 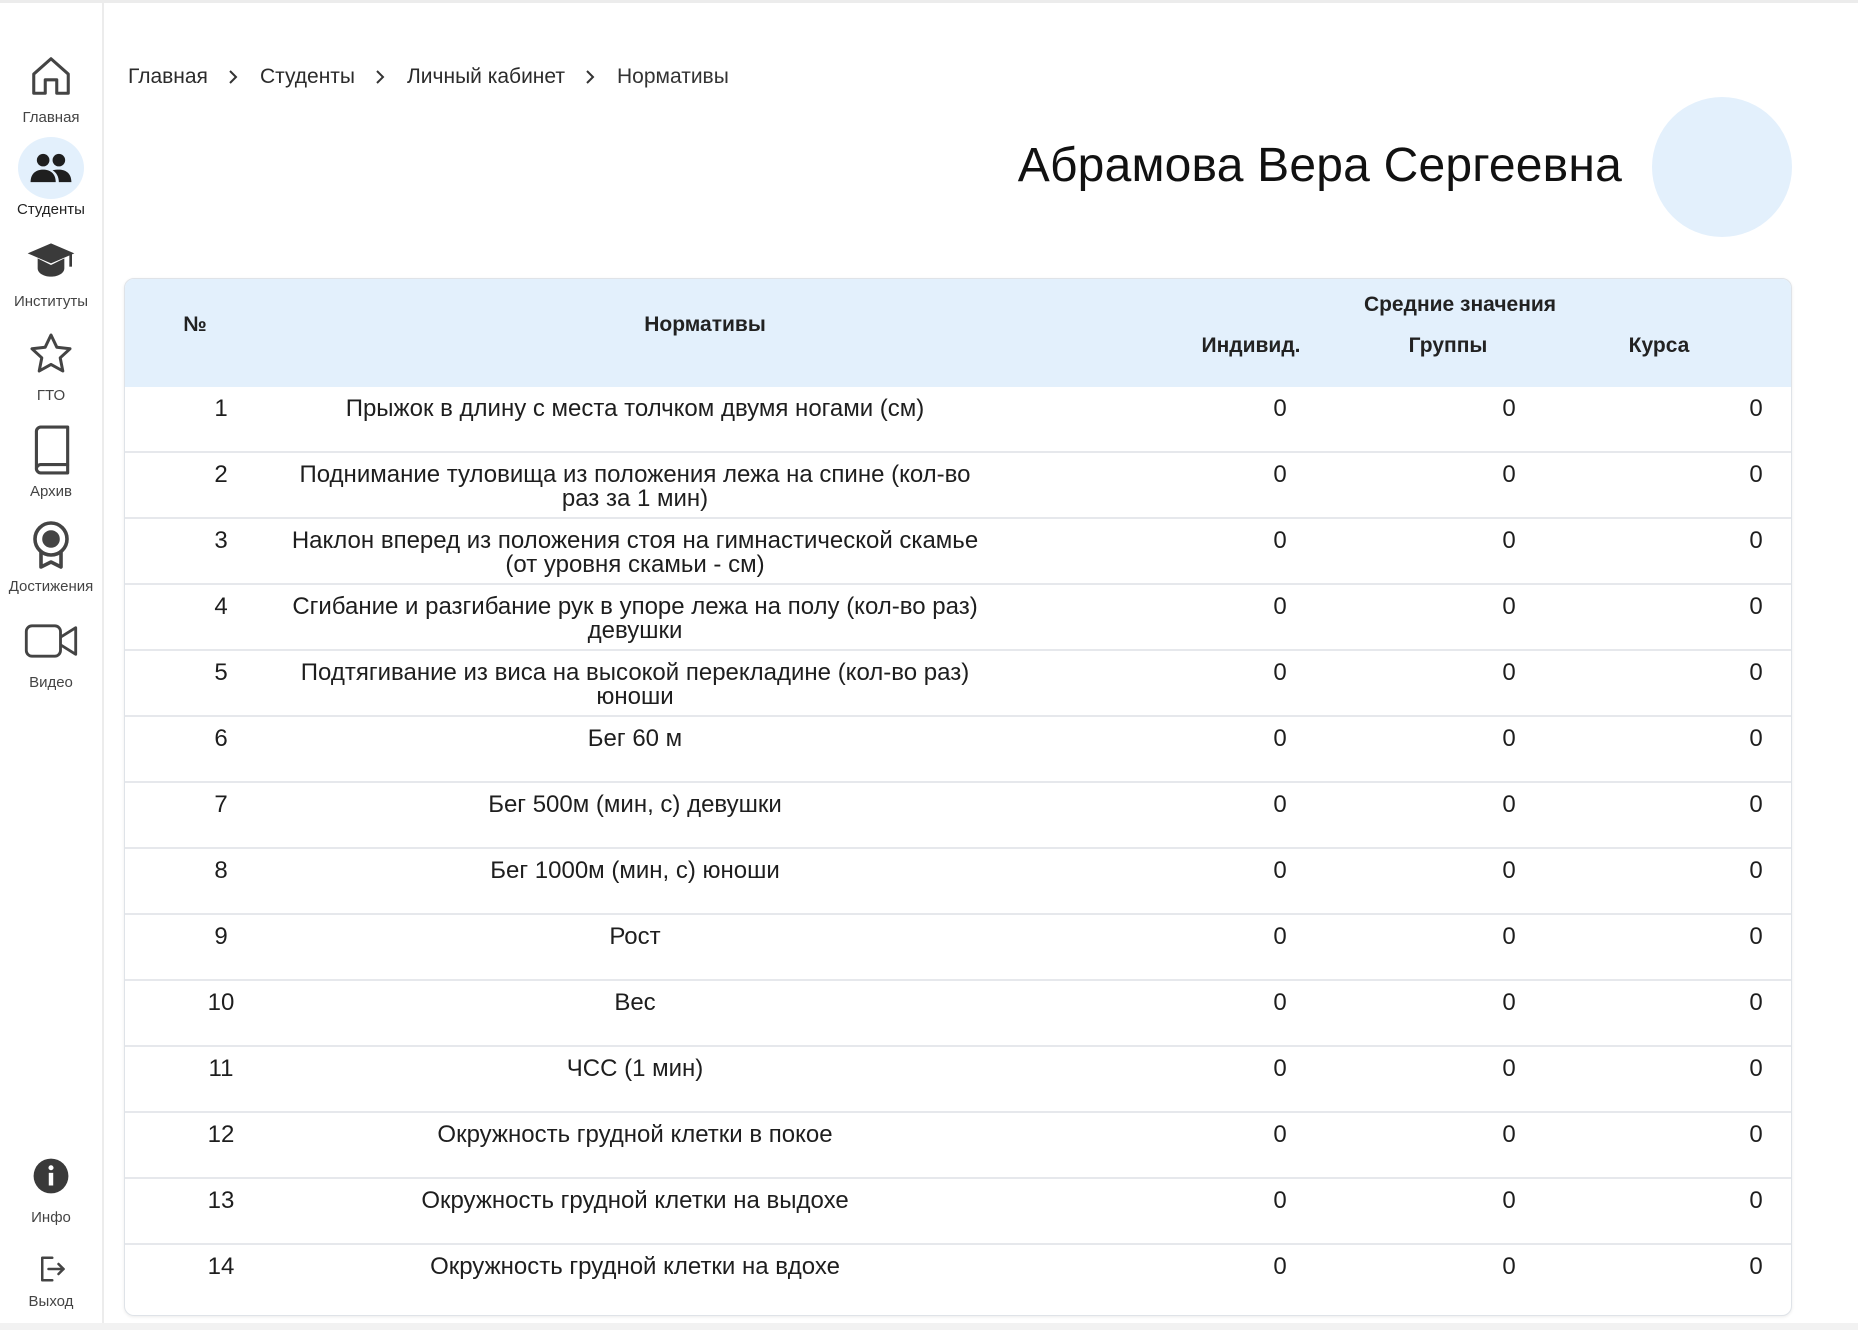 What do you see at coordinates (221, 1134) in the screenshot?
I see `cell-num: 12` at bounding box center [221, 1134].